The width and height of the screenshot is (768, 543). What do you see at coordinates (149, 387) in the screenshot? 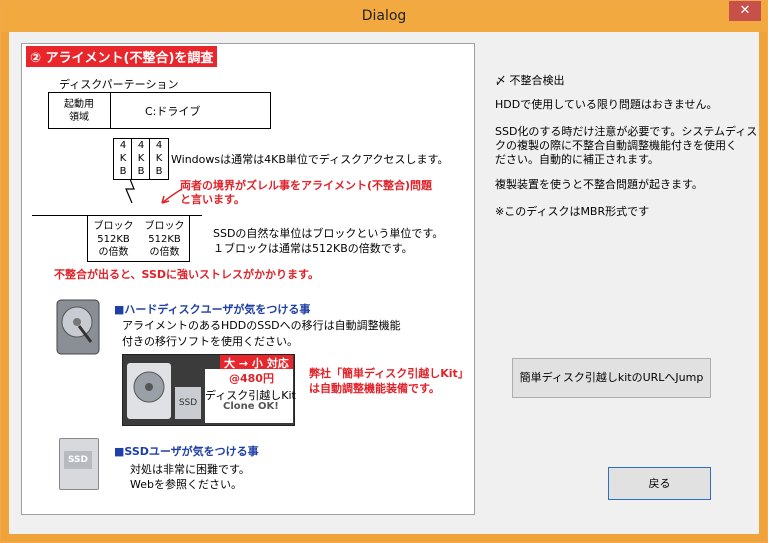
I see `product-disk-icon` at bounding box center [149, 387].